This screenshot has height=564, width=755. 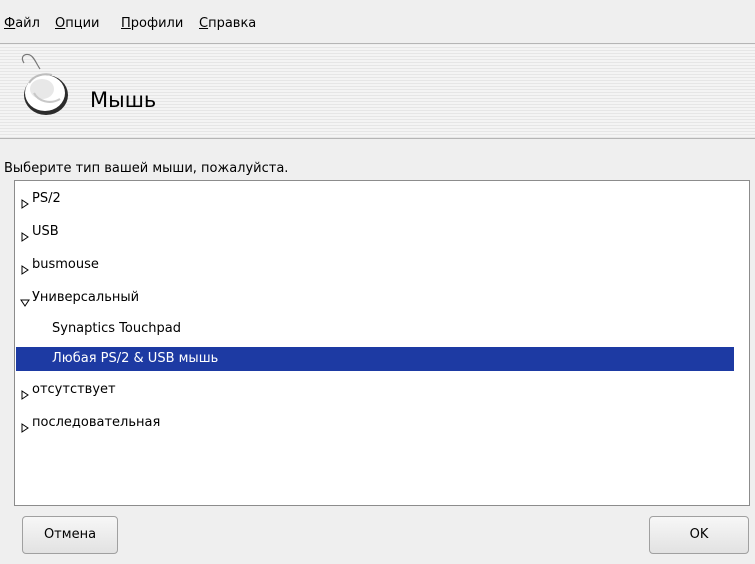 I want to click on menu-file-mnemonic: Ф, so click(x=10, y=23).